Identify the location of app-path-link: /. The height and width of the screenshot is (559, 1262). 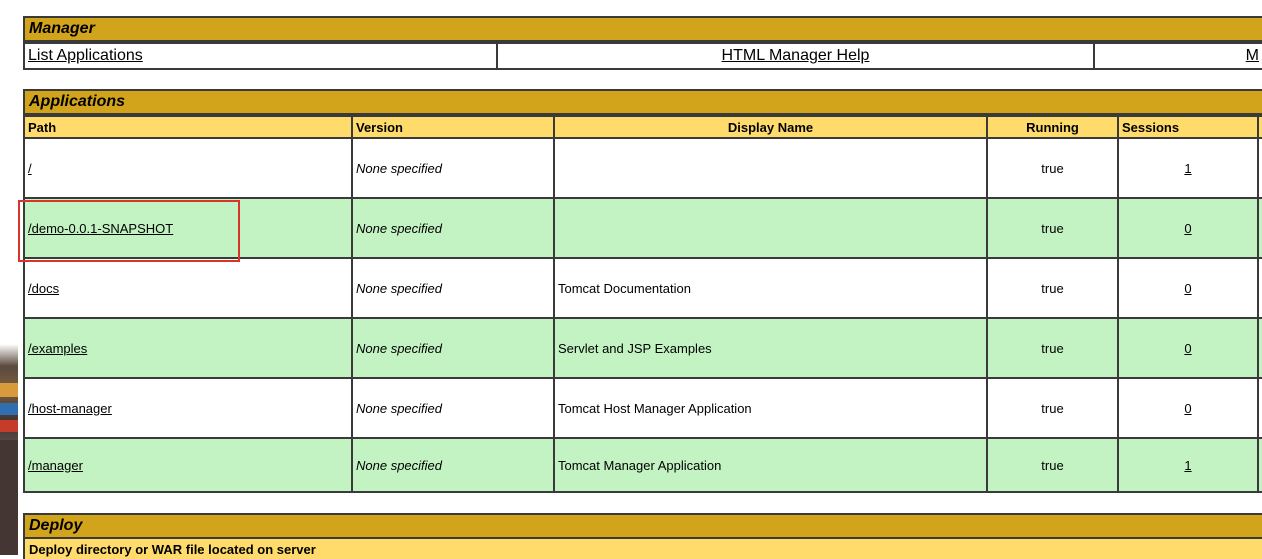
(30, 168).